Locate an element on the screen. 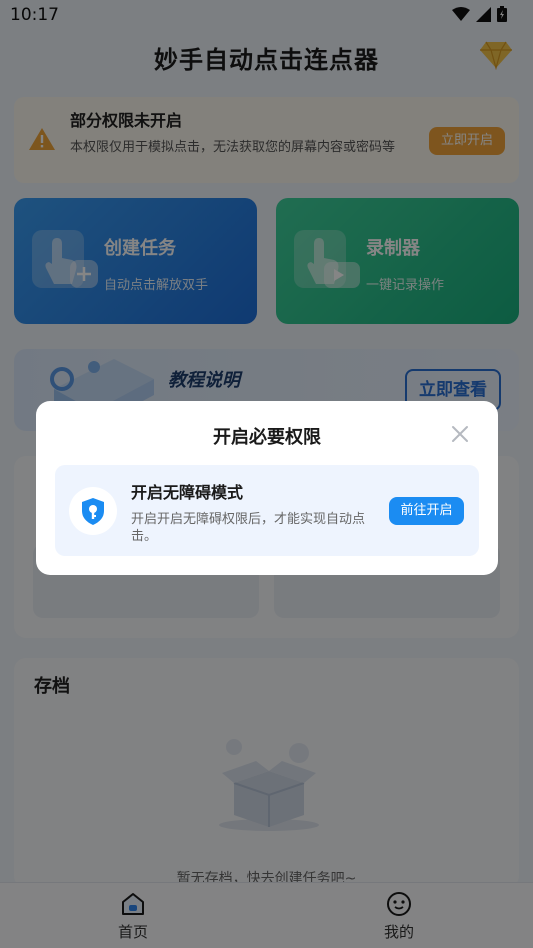  shield-container is located at coordinates (93, 511).